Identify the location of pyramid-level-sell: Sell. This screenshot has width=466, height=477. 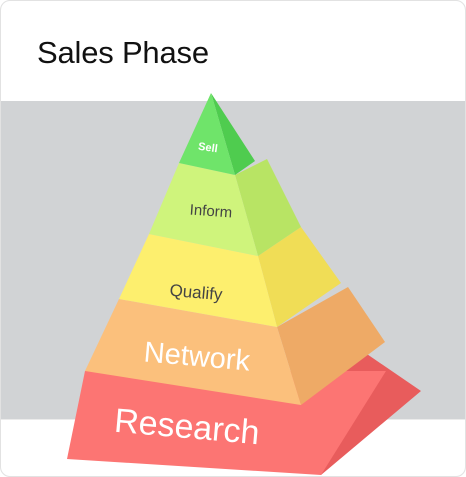
(217, 134).